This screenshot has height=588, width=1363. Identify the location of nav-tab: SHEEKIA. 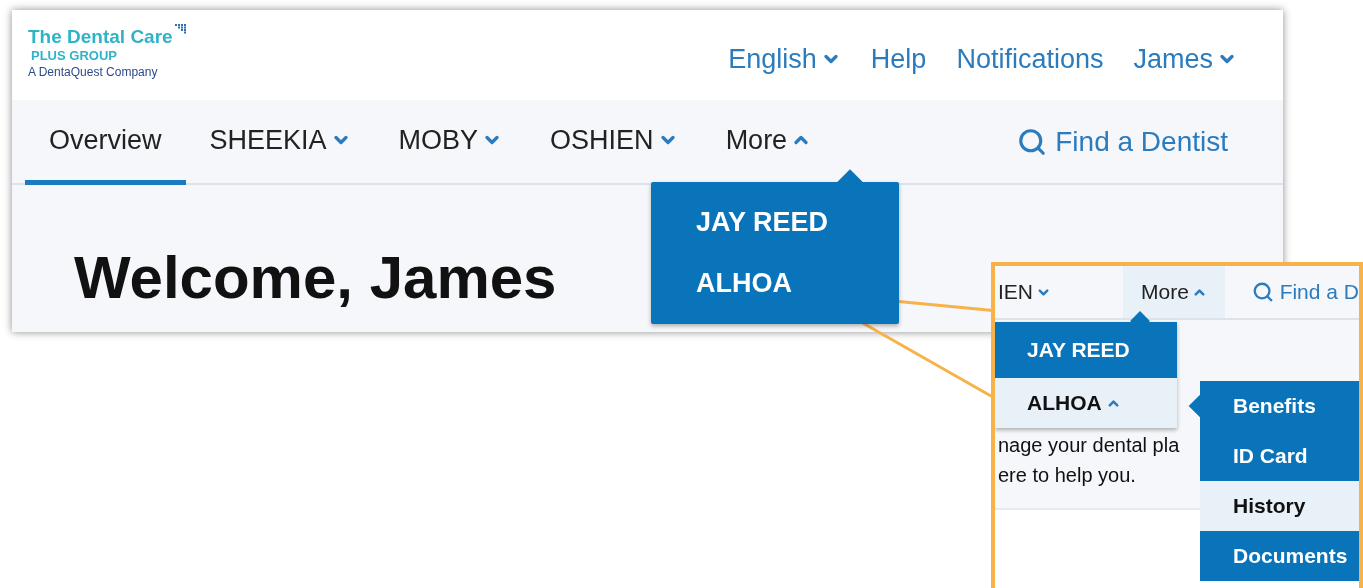
(280, 142).